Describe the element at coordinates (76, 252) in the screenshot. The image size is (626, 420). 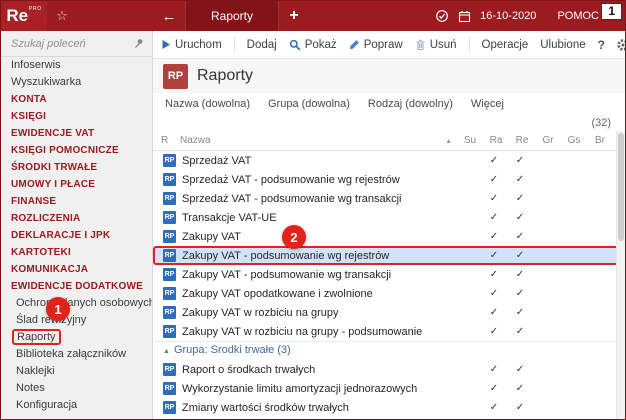
I see `sidebar-item: KARTOTEKI` at that location.